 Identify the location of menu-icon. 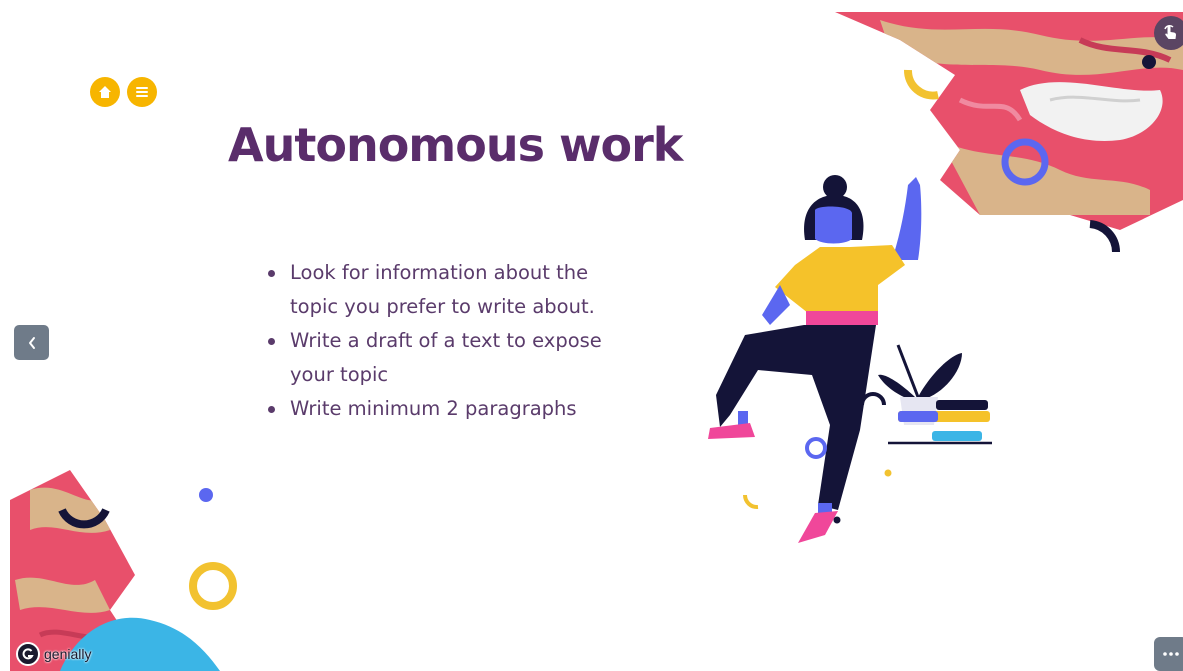
(142, 92).